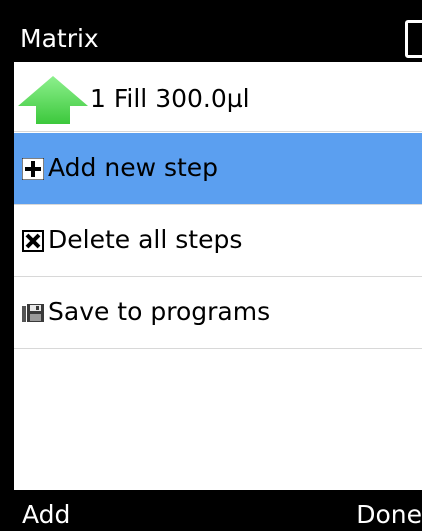 This screenshot has height=531, width=422. What do you see at coordinates (211, 510) in the screenshot?
I see `softkey-bar: Add Done` at bounding box center [211, 510].